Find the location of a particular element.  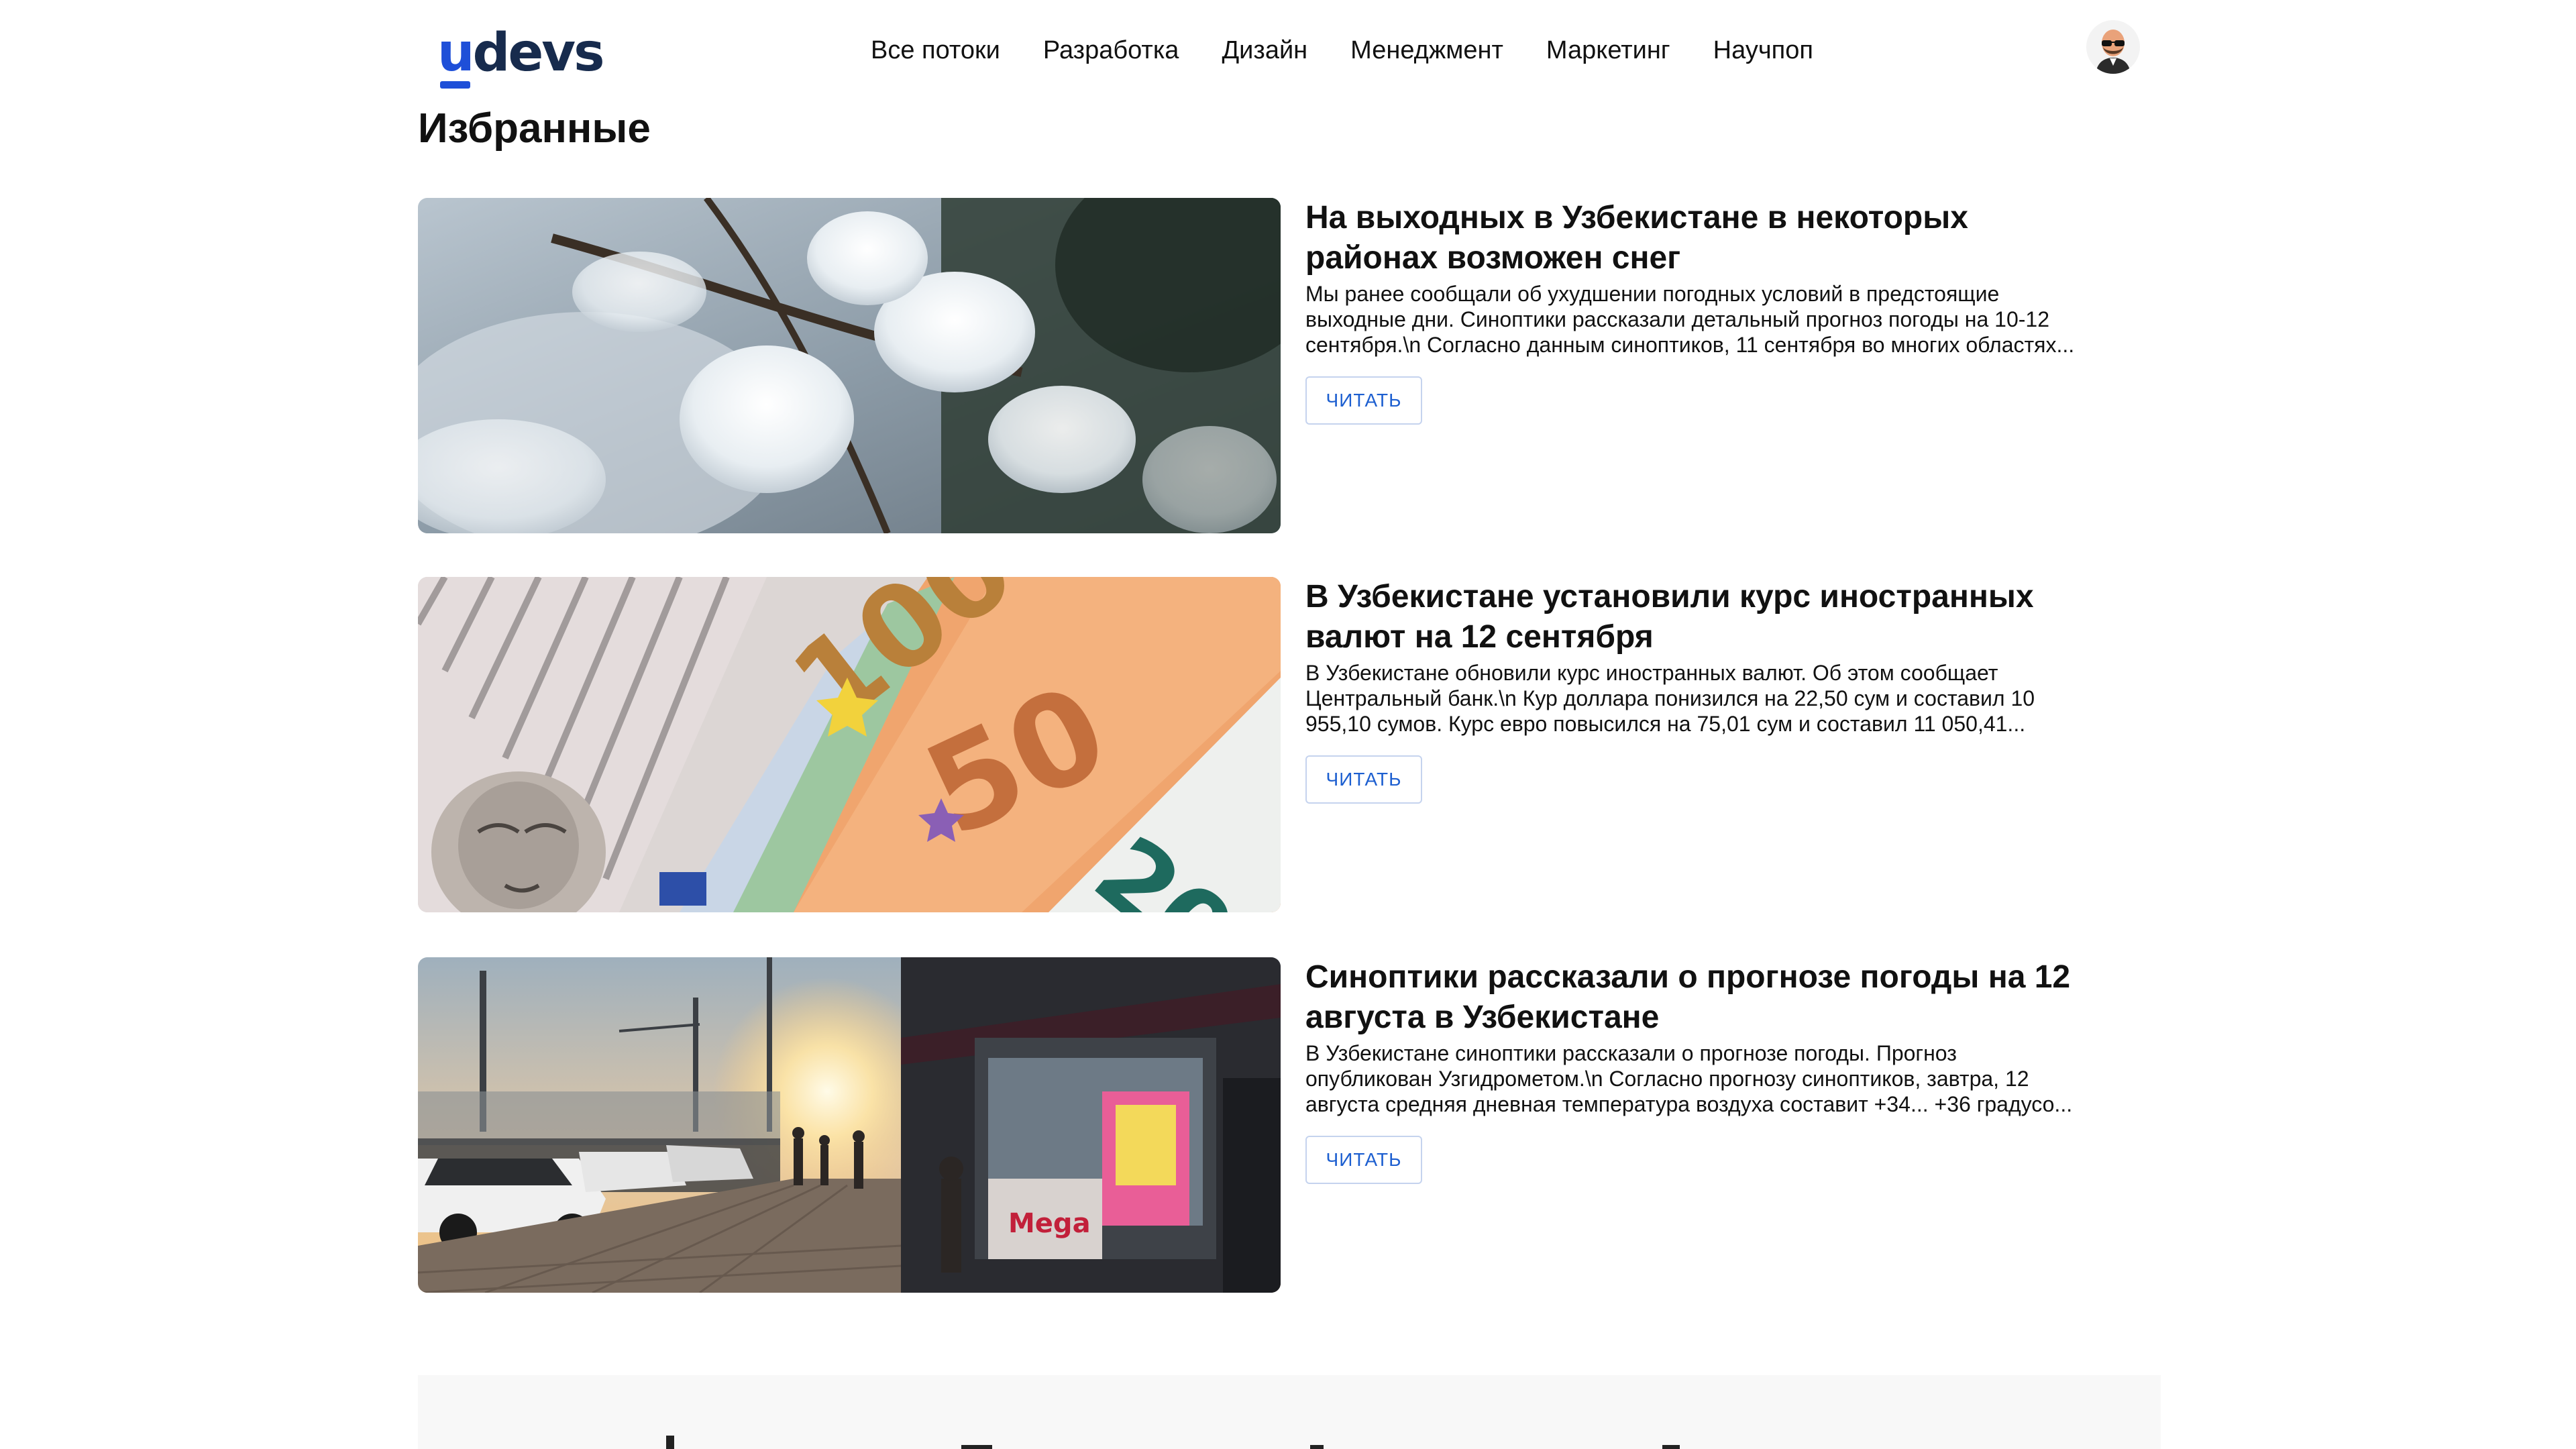

nav-item-popular-science: Научпоп is located at coordinates (1763, 50).